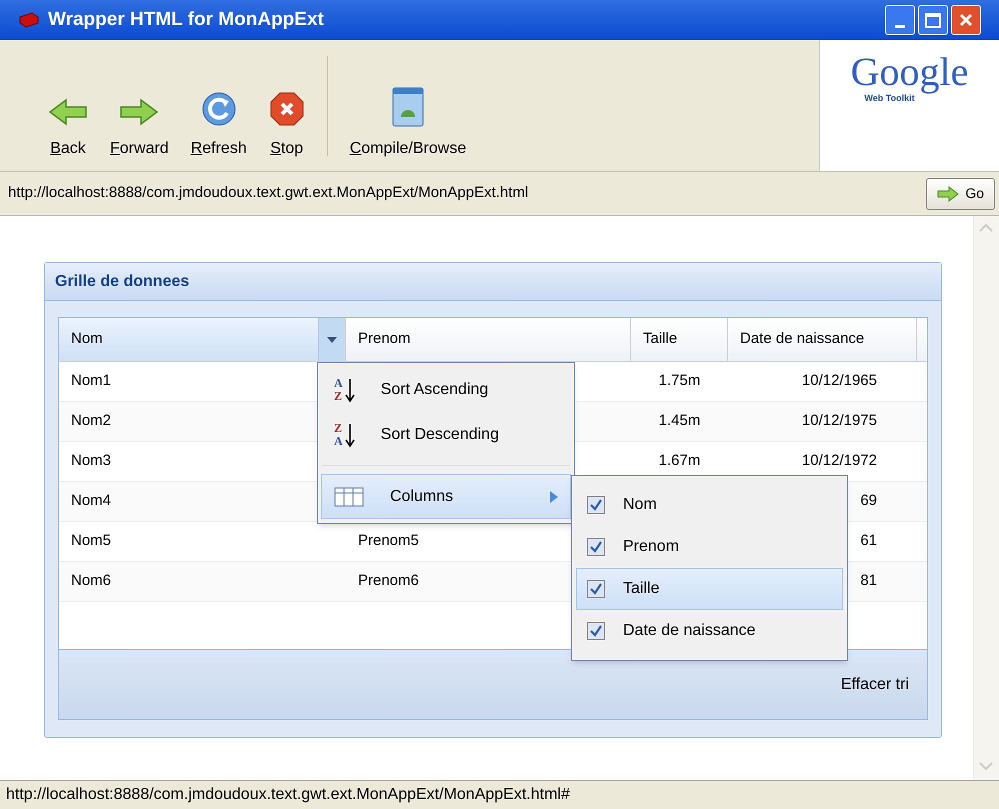  What do you see at coordinates (889, 99) in the screenshot?
I see `logo-subtitle: Web Toolkit` at bounding box center [889, 99].